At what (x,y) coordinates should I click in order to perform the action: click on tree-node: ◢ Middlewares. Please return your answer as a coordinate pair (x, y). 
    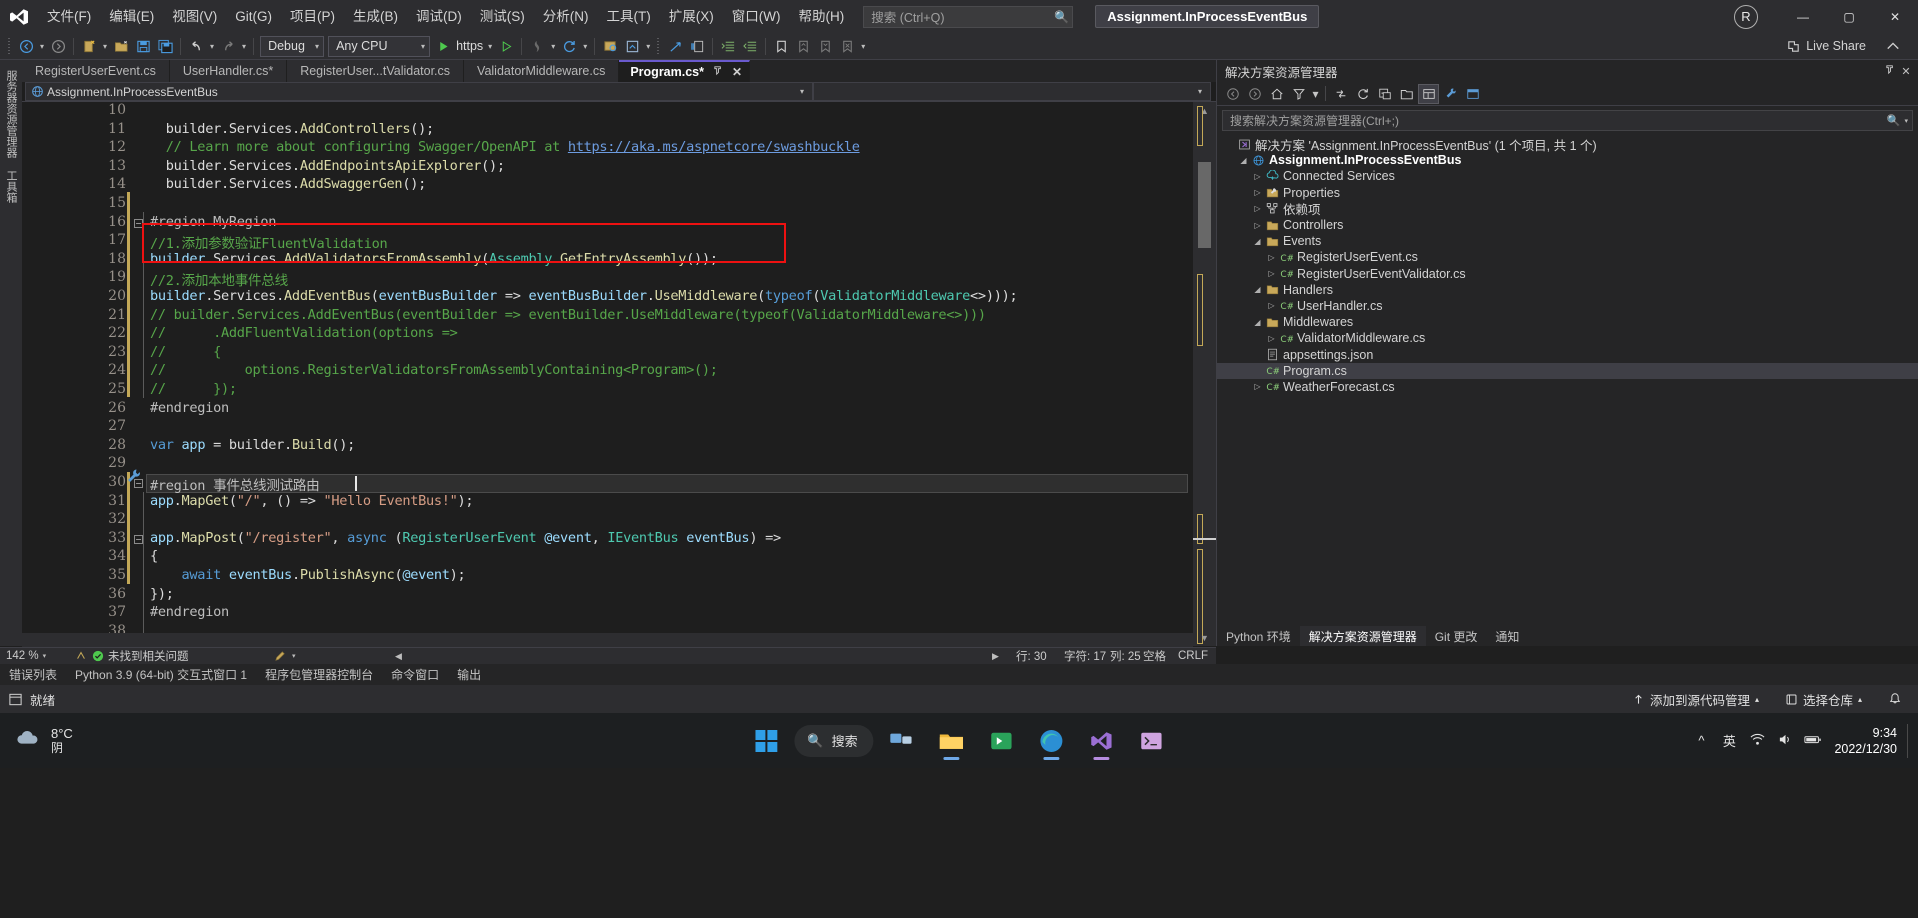
    Looking at the image, I should click on (1567, 322).